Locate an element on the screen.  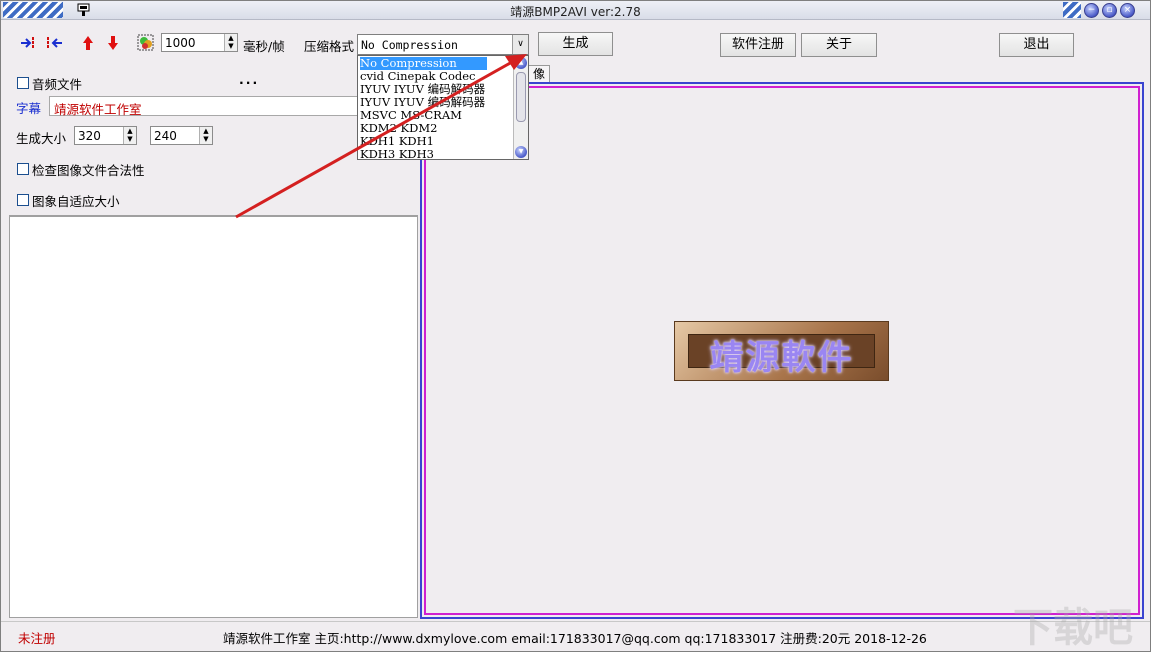
auto-fit-checkbox is located at coordinates (23, 200).